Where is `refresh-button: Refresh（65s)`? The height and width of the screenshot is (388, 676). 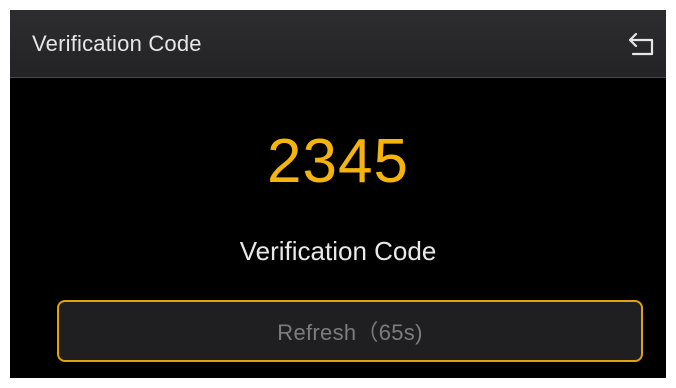 refresh-button: Refresh（65s) is located at coordinates (350, 331).